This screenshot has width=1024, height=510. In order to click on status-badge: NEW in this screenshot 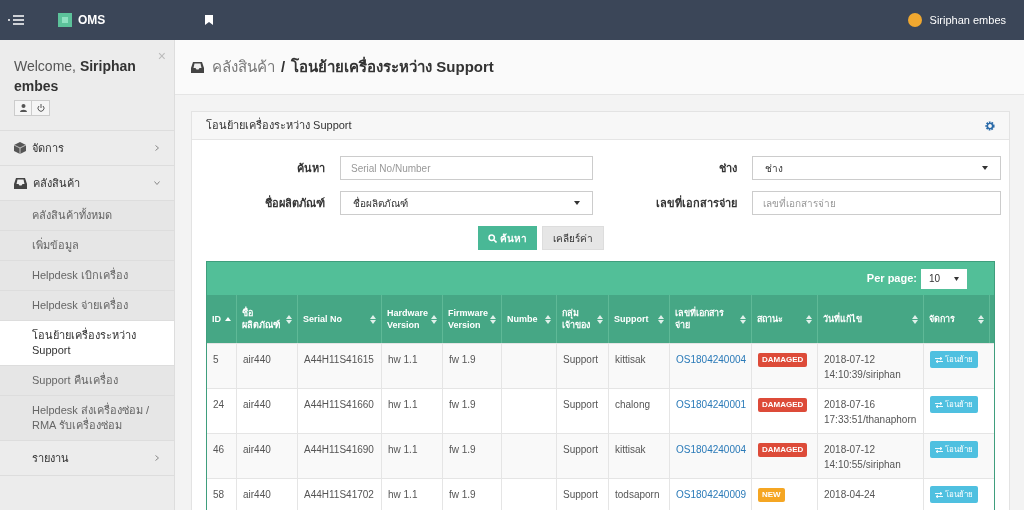, I will do `click(771, 495)`.